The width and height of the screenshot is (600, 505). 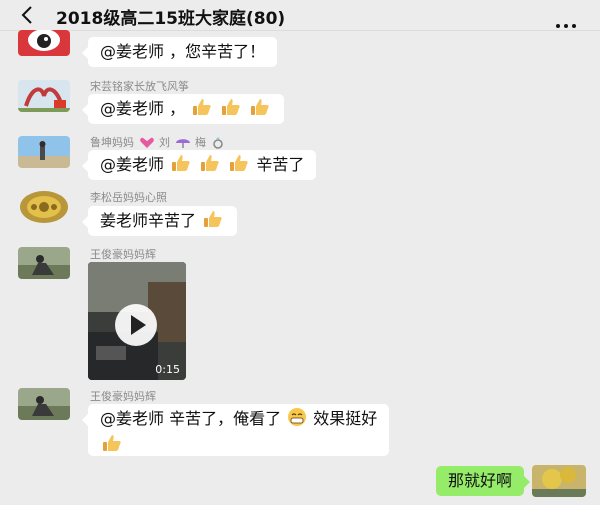 I want to click on message-text: 姜老师辛苦了, so click(x=148, y=220).